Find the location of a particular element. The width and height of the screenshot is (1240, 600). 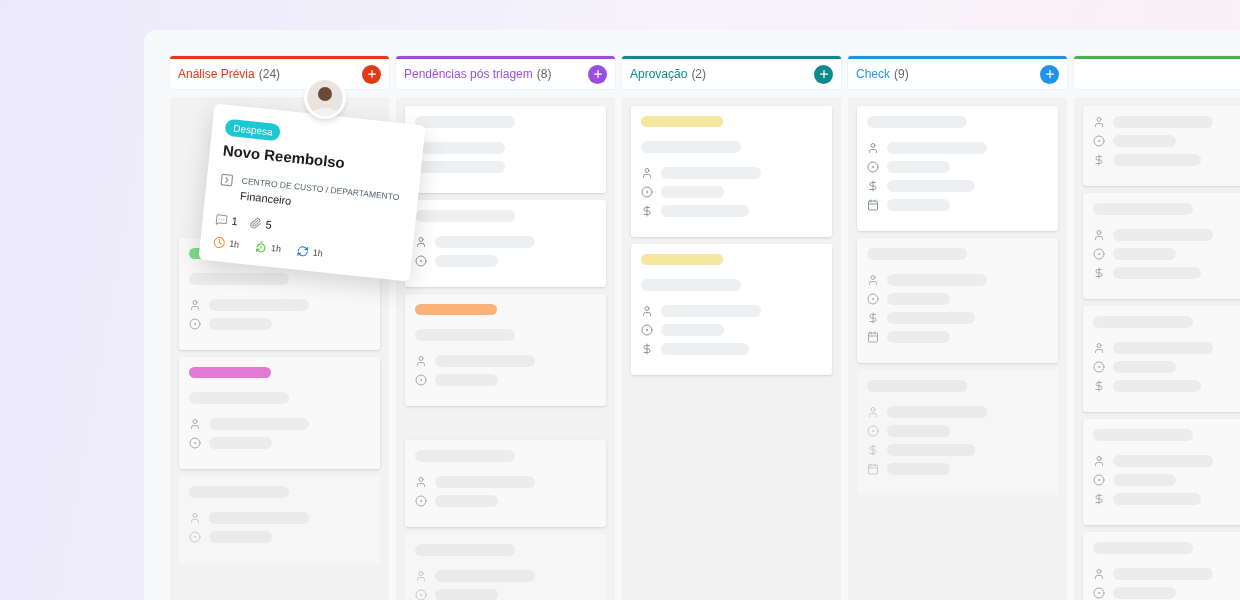

column-count: (2) is located at coordinates (699, 74).